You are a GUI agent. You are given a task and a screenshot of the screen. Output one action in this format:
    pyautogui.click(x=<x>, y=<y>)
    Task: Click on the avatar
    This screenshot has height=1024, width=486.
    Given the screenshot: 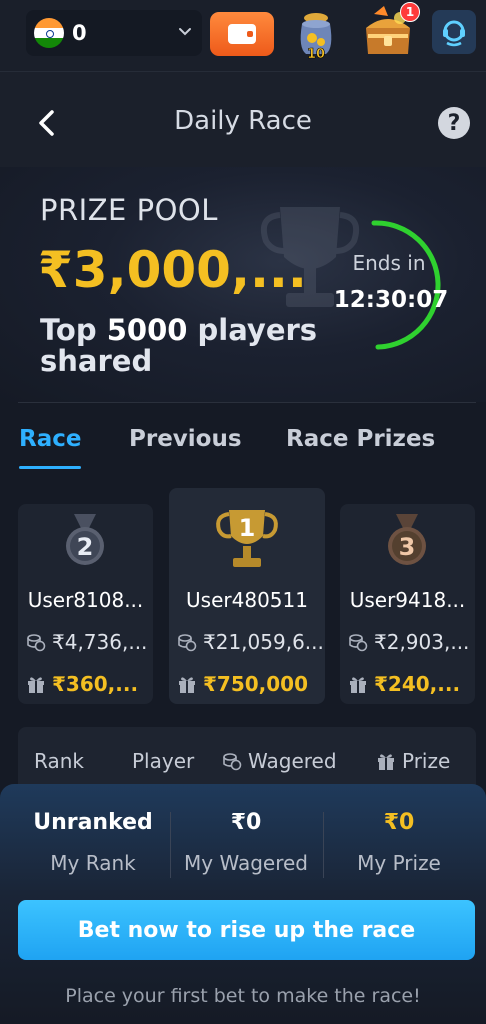 What is the action you would take?
    pyautogui.click(x=454, y=32)
    